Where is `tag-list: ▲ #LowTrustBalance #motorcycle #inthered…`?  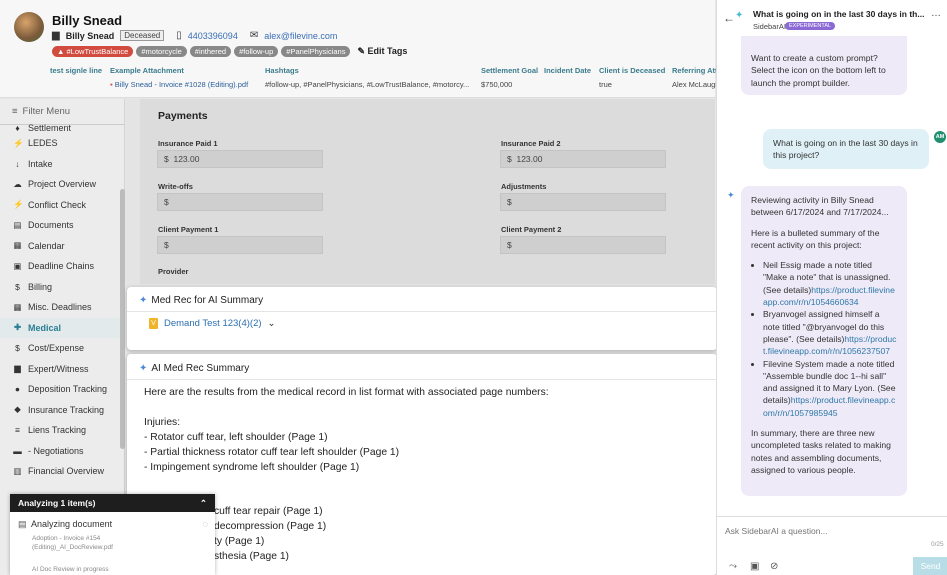
tag-list: ▲ #LowTrustBalance #motorcycle #inthered… is located at coordinates (229, 51).